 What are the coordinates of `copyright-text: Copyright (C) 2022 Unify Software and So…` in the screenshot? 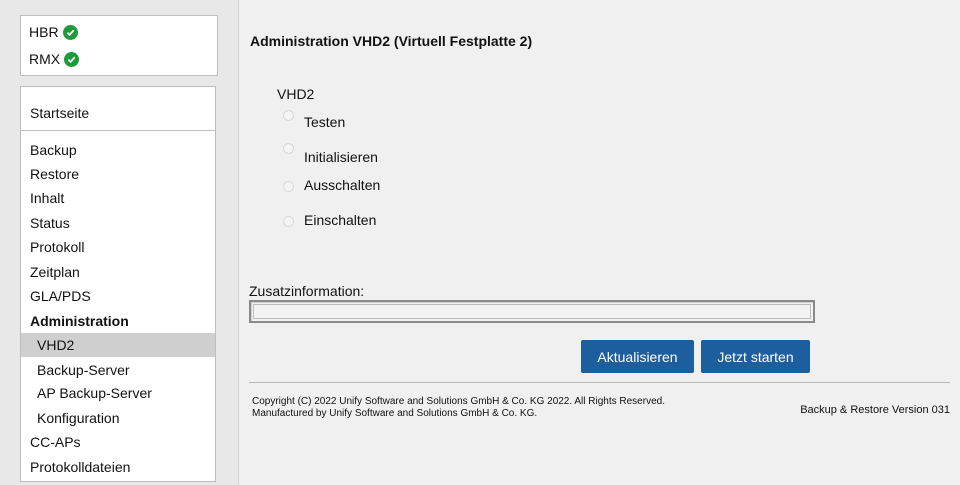 It's located at (502, 408).